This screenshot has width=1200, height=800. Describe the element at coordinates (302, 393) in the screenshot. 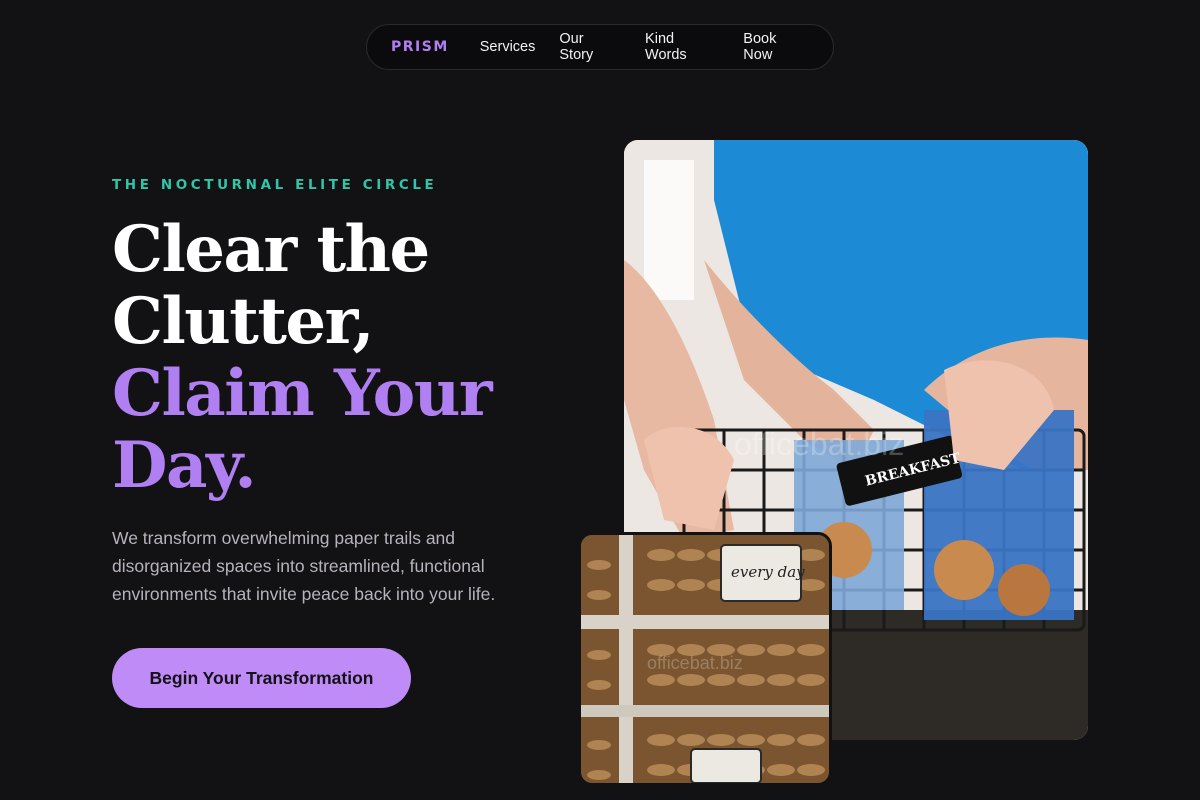

I see `headline-line-3: Claim Your` at that location.